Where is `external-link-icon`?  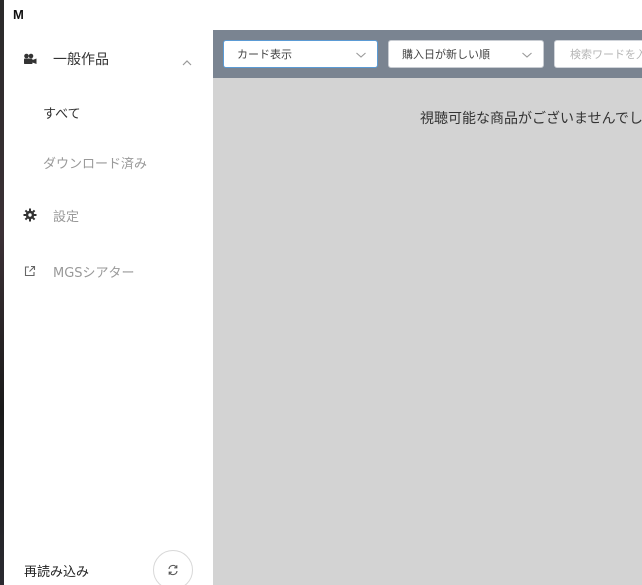
external-link-icon is located at coordinates (30, 271).